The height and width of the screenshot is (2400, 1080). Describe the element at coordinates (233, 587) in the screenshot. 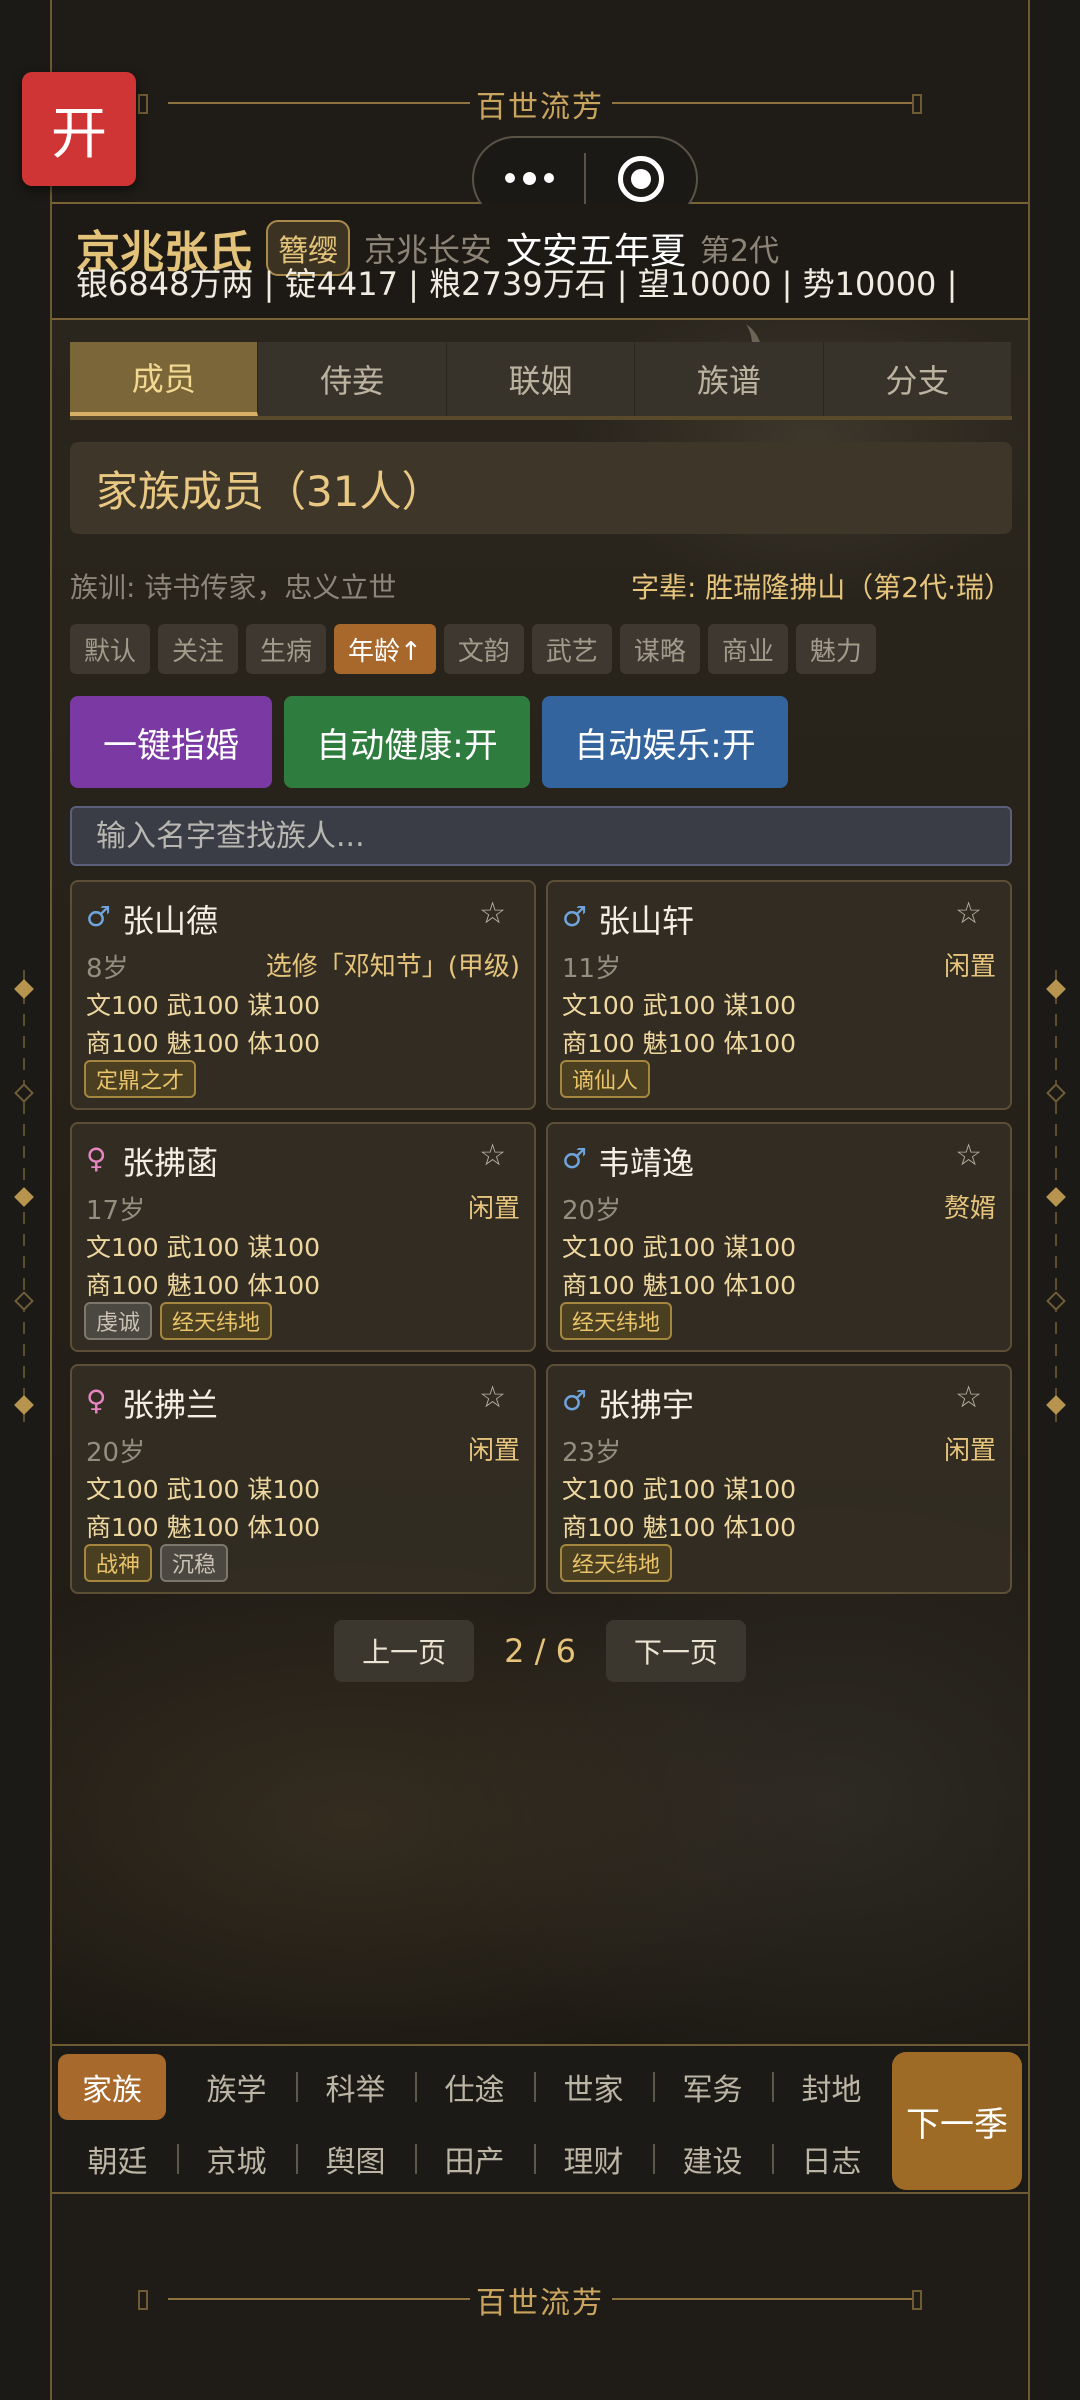

I see `clan-motto: 族训: 诗书传家，忠义立世` at that location.